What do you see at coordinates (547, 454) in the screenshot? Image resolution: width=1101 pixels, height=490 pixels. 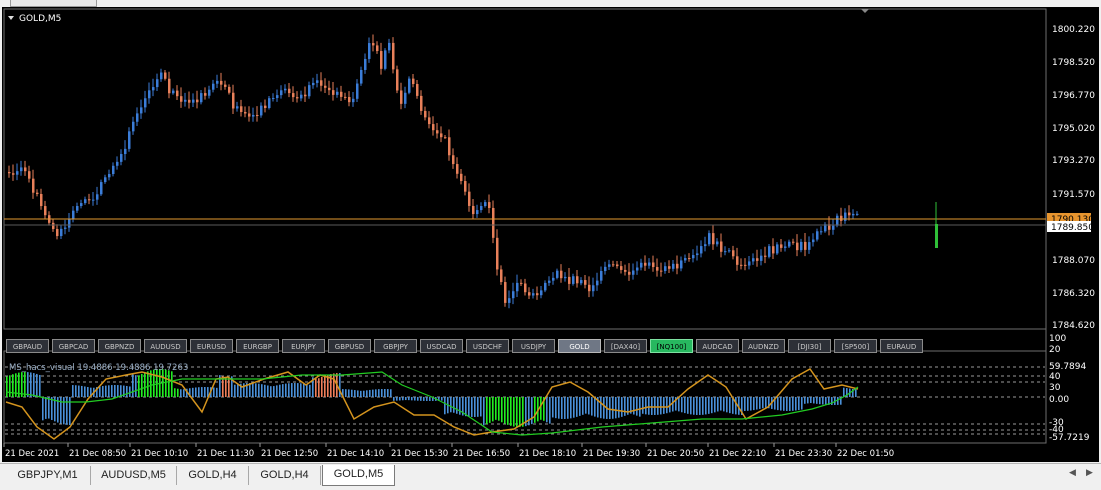 I see `time-axis-label: 21 Dec 18:10` at bounding box center [547, 454].